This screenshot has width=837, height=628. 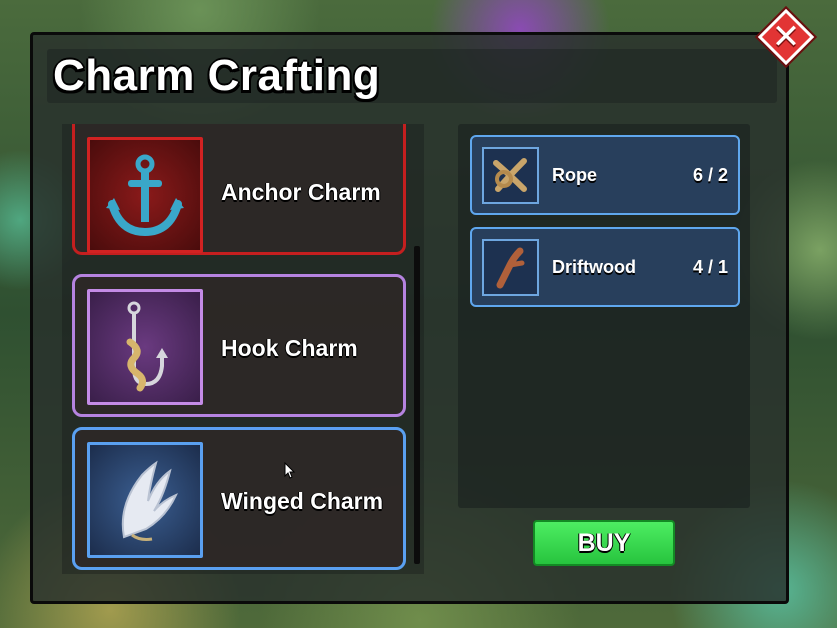 I want to click on charm-card-hook: Hook Charm, so click(x=239, y=345).